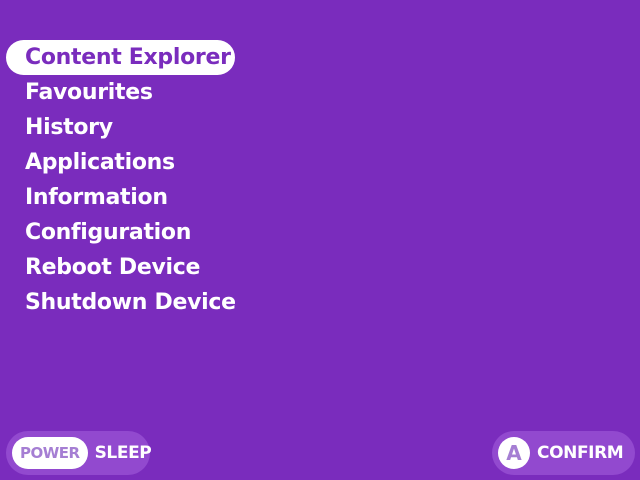 Image resolution: width=640 pixels, height=480 pixels. What do you see at coordinates (514, 453) in the screenshot?
I see `a-button-icon: A` at bounding box center [514, 453].